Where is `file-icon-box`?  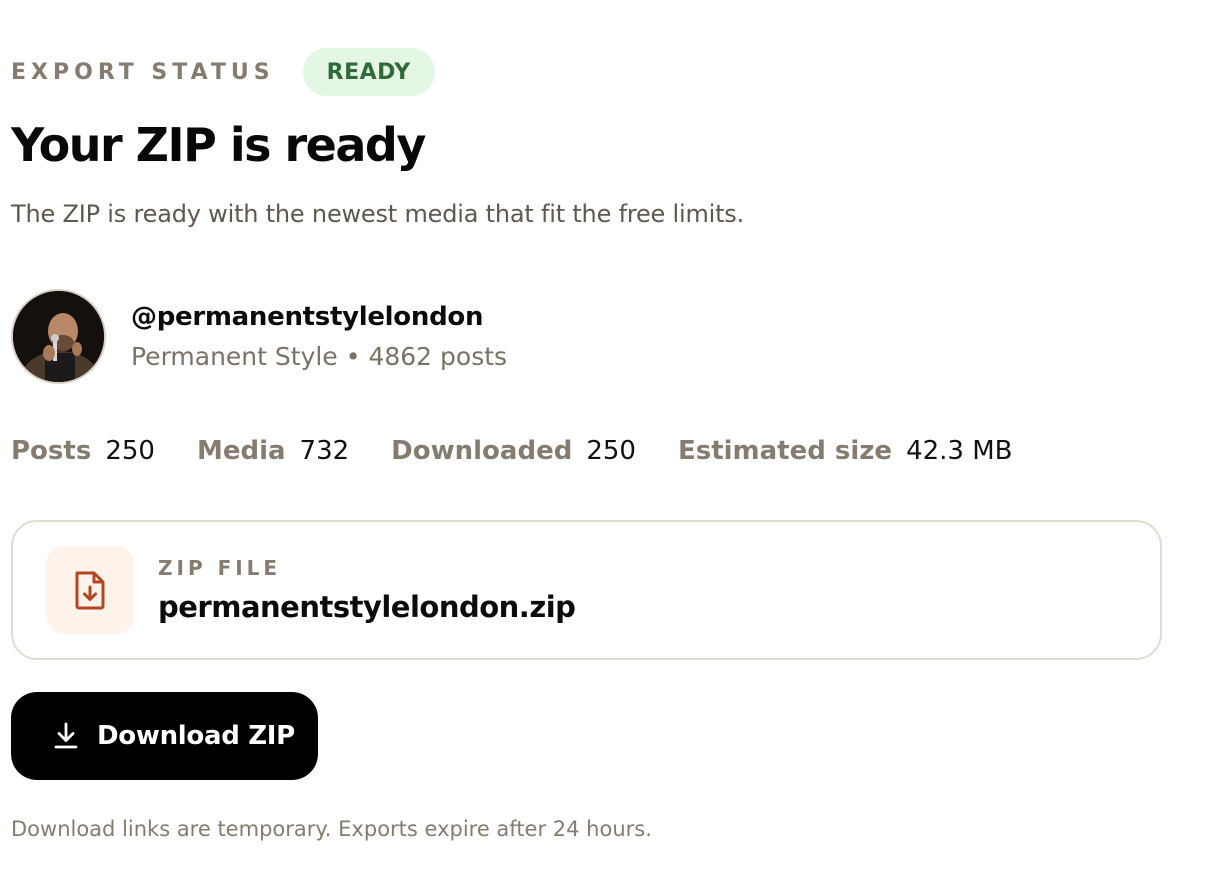
file-icon-box is located at coordinates (90, 590).